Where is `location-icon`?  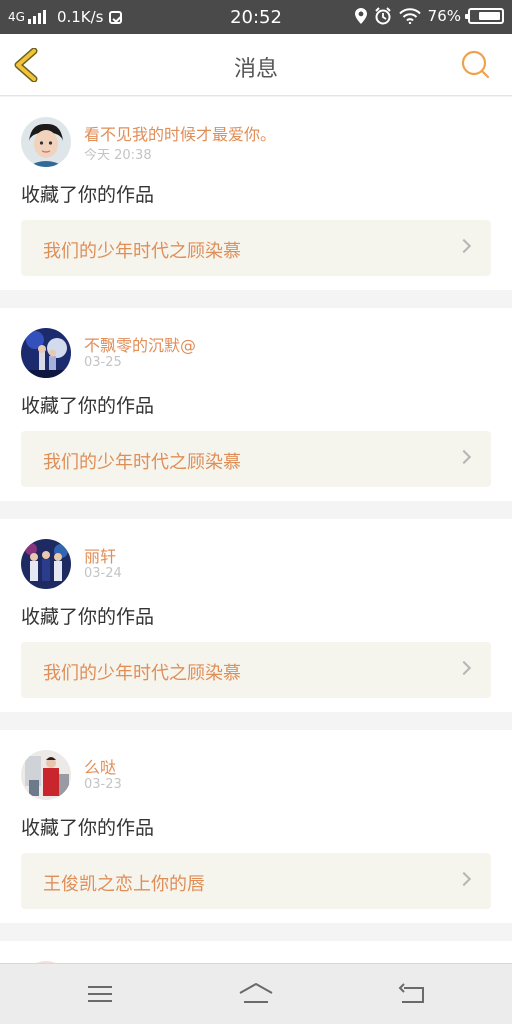
location-icon is located at coordinates (360, 16).